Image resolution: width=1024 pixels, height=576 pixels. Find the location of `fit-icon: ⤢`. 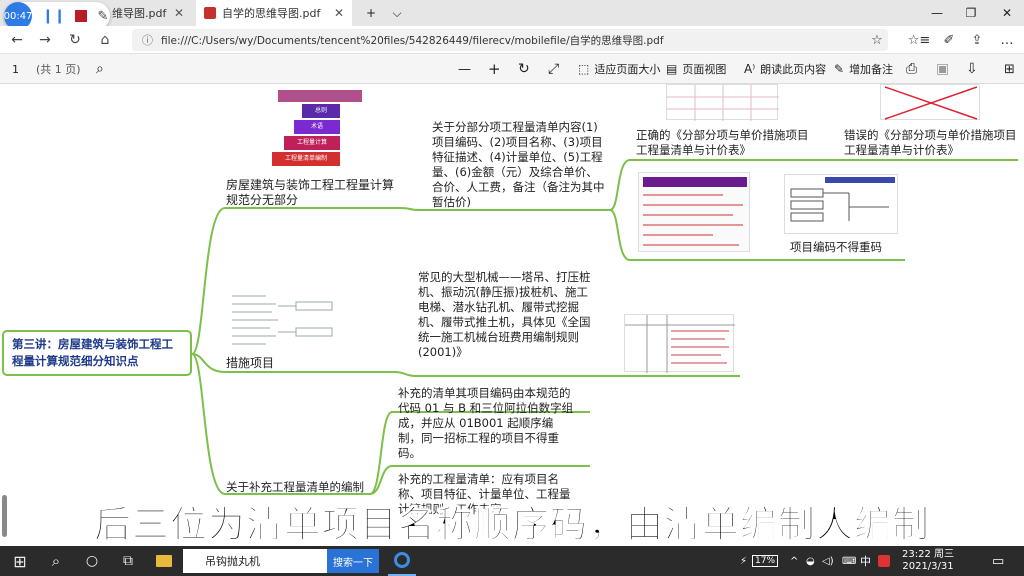

fit-icon: ⤢ is located at coordinates (553, 69).